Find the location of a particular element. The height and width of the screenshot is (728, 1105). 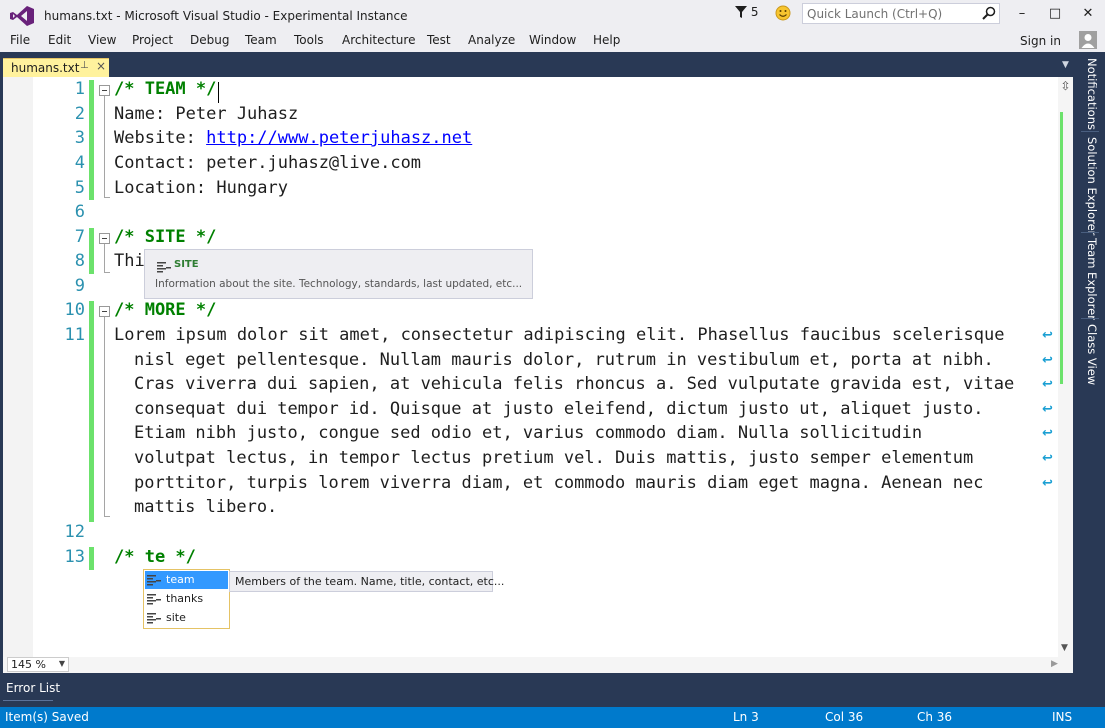

close-tab-icon: × is located at coordinates (101, 66).